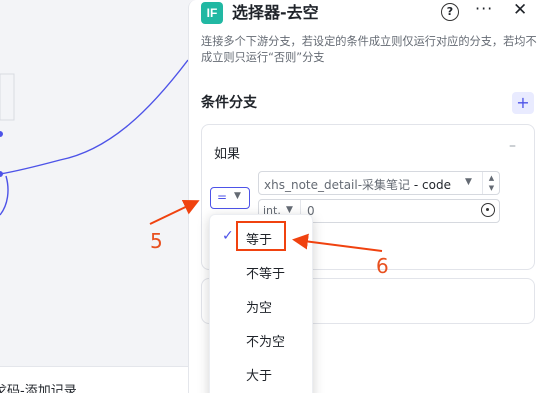  I want to click on check-icon: ✓, so click(228, 236).